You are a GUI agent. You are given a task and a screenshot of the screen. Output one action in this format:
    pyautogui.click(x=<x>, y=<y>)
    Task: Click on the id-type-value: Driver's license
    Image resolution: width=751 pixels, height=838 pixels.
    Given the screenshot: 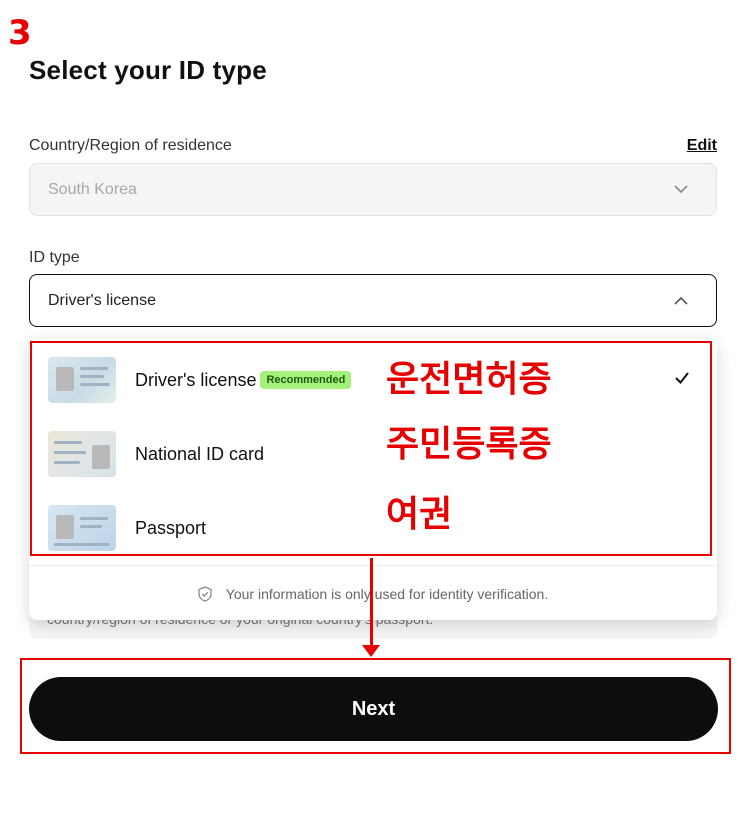 What is the action you would take?
    pyautogui.click(x=102, y=300)
    